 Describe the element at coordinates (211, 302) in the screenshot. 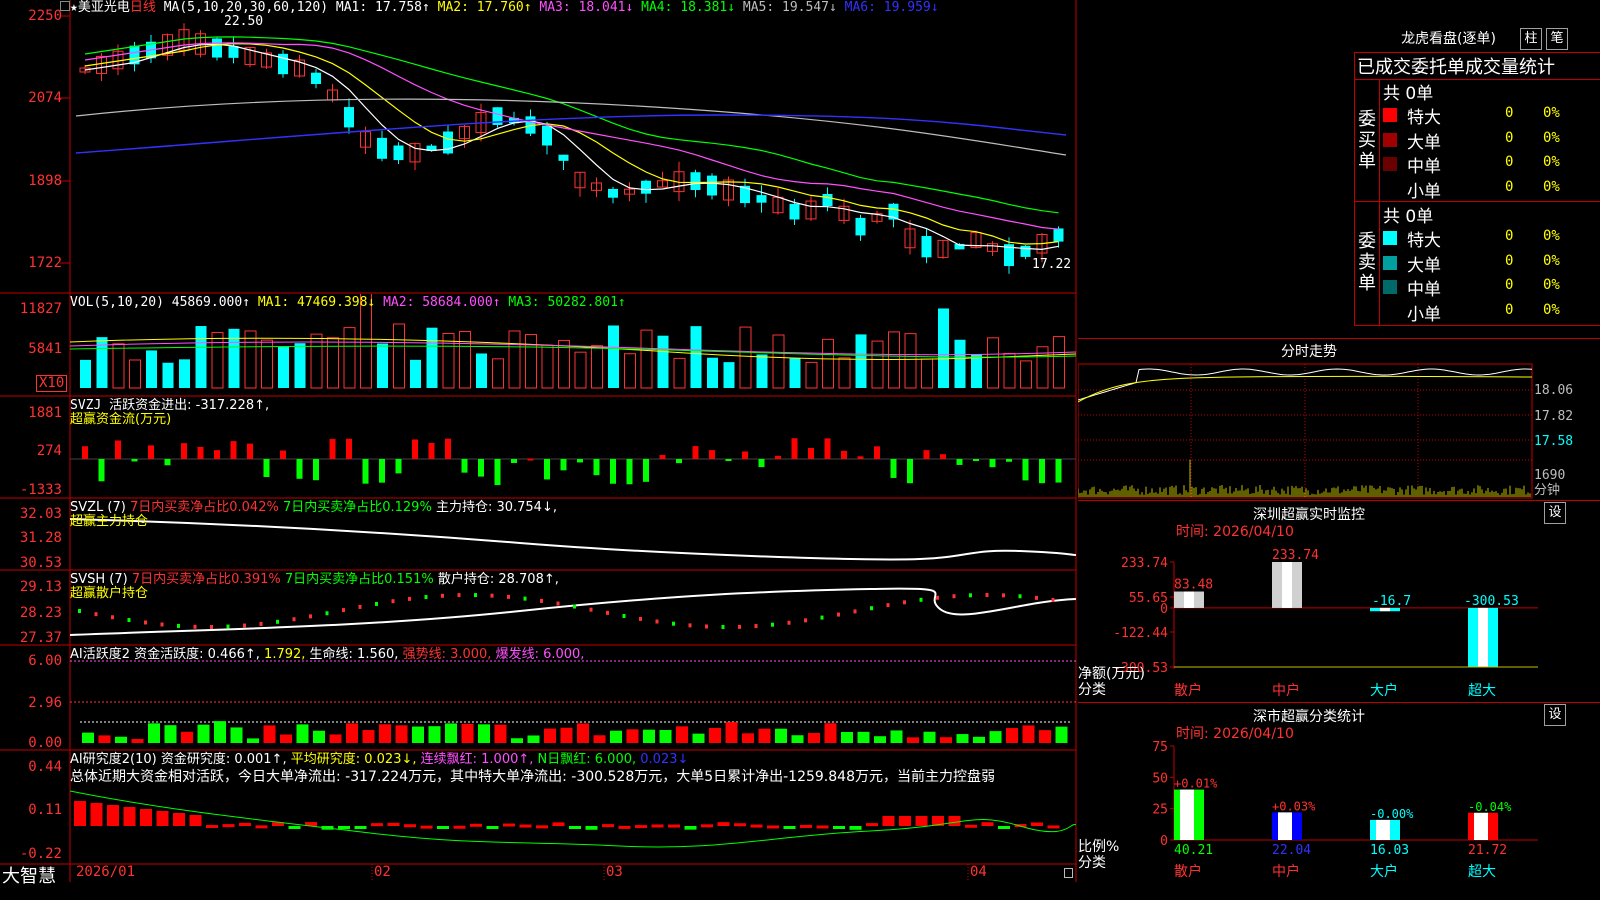

I see `vol-value: 45869.000↑` at that location.